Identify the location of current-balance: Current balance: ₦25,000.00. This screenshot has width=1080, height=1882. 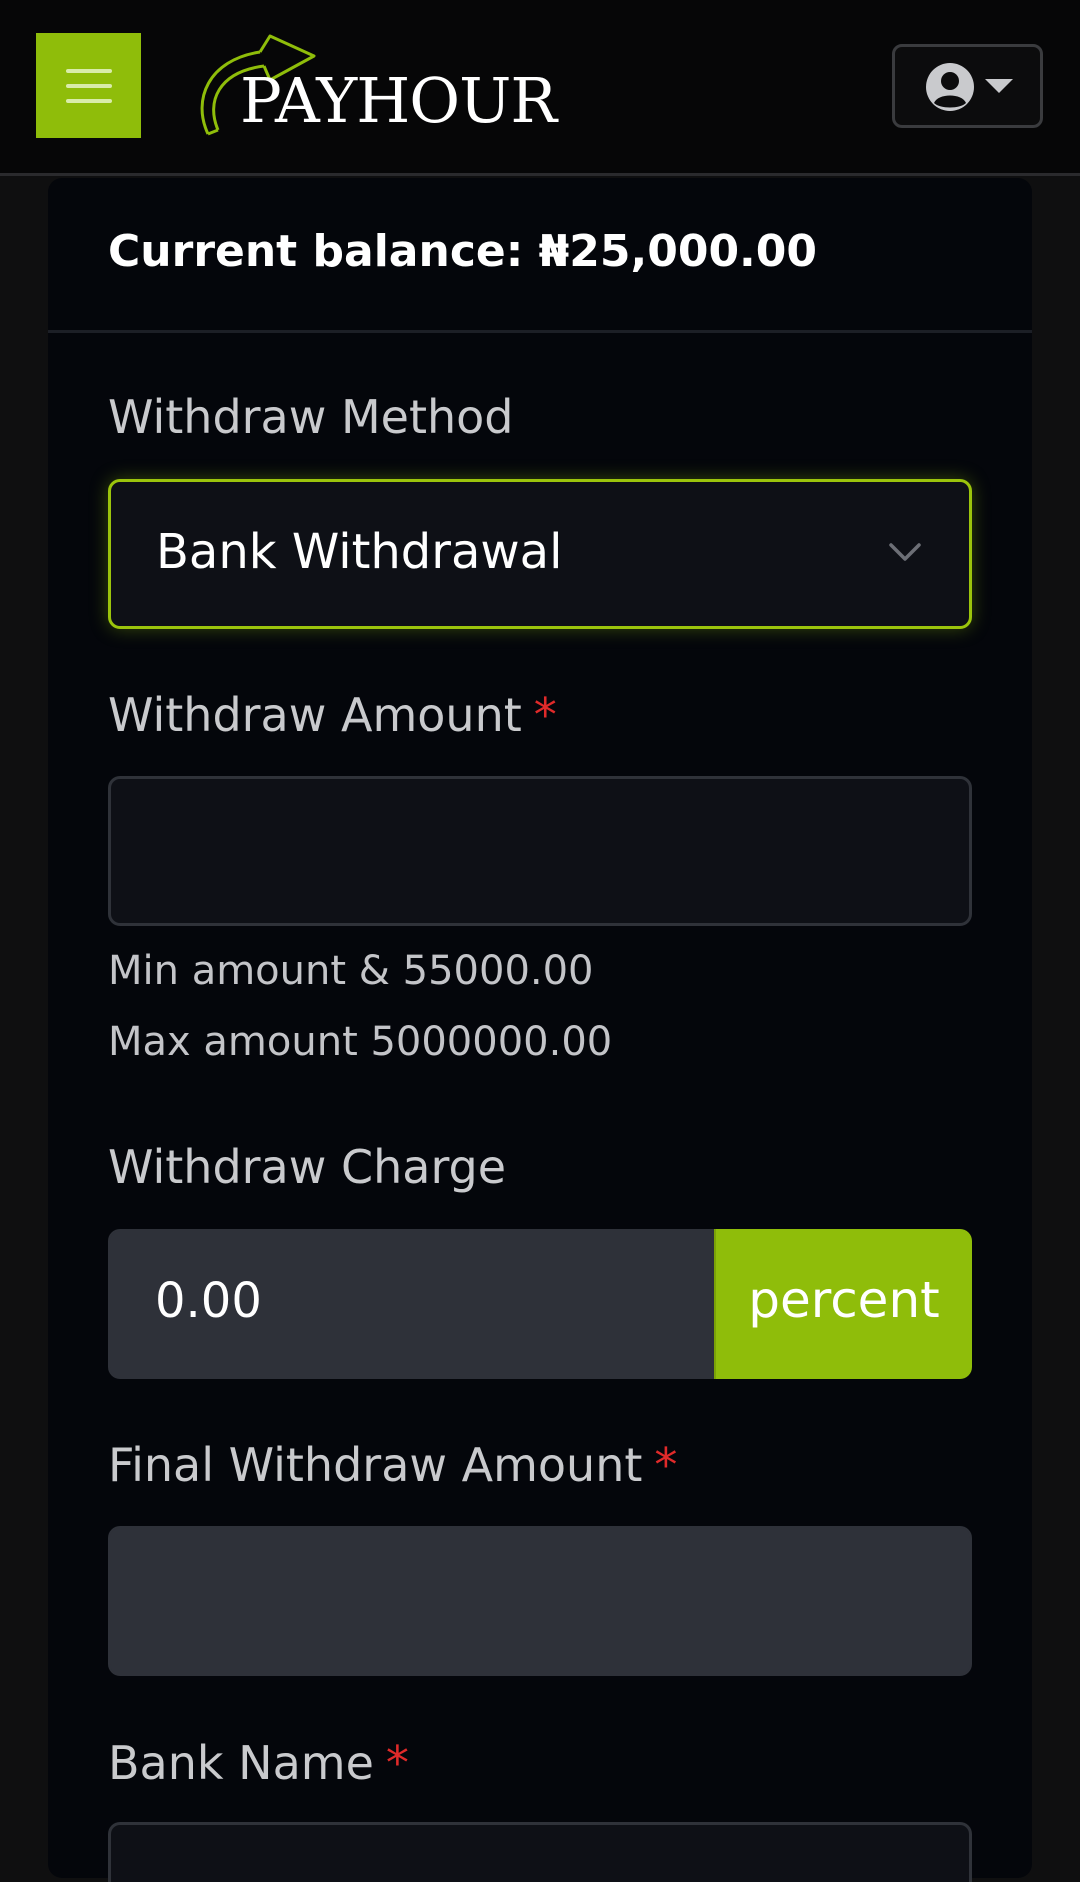
(463, 251).